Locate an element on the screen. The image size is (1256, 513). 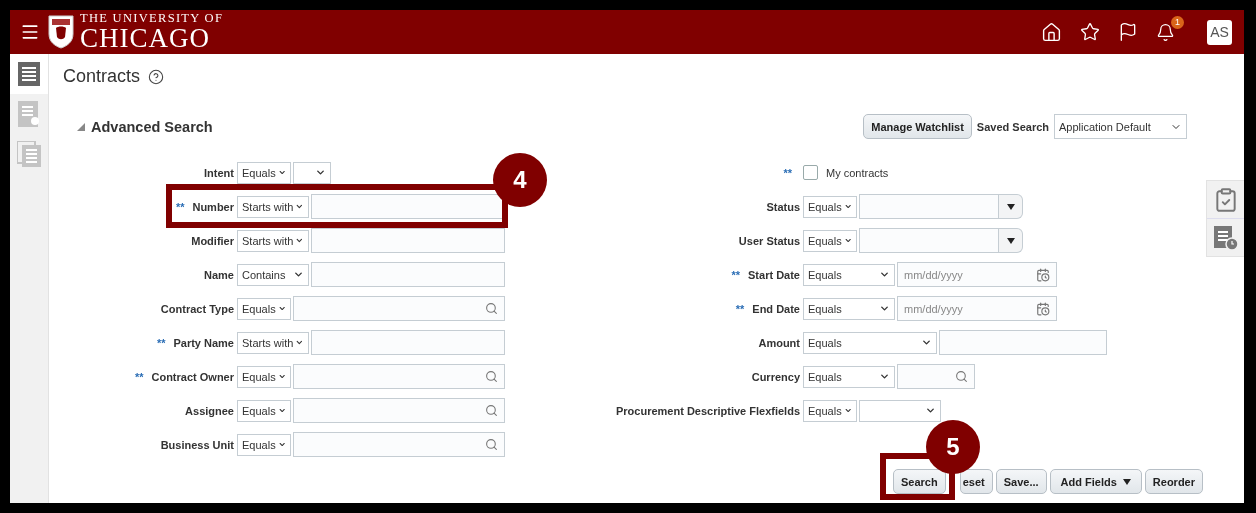
notification-badge: 1 is located at coordinates (1177, 22).